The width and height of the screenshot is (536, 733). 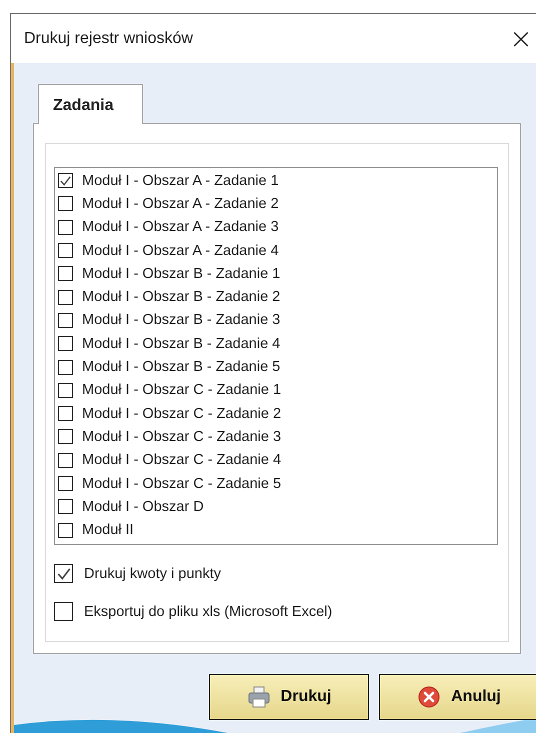 What do you see at coordinates (182, 390) in the screenshot?
I see `task-label: Moduł I - Obszar C - Zadanie 1` at bounding box center [182, 390].